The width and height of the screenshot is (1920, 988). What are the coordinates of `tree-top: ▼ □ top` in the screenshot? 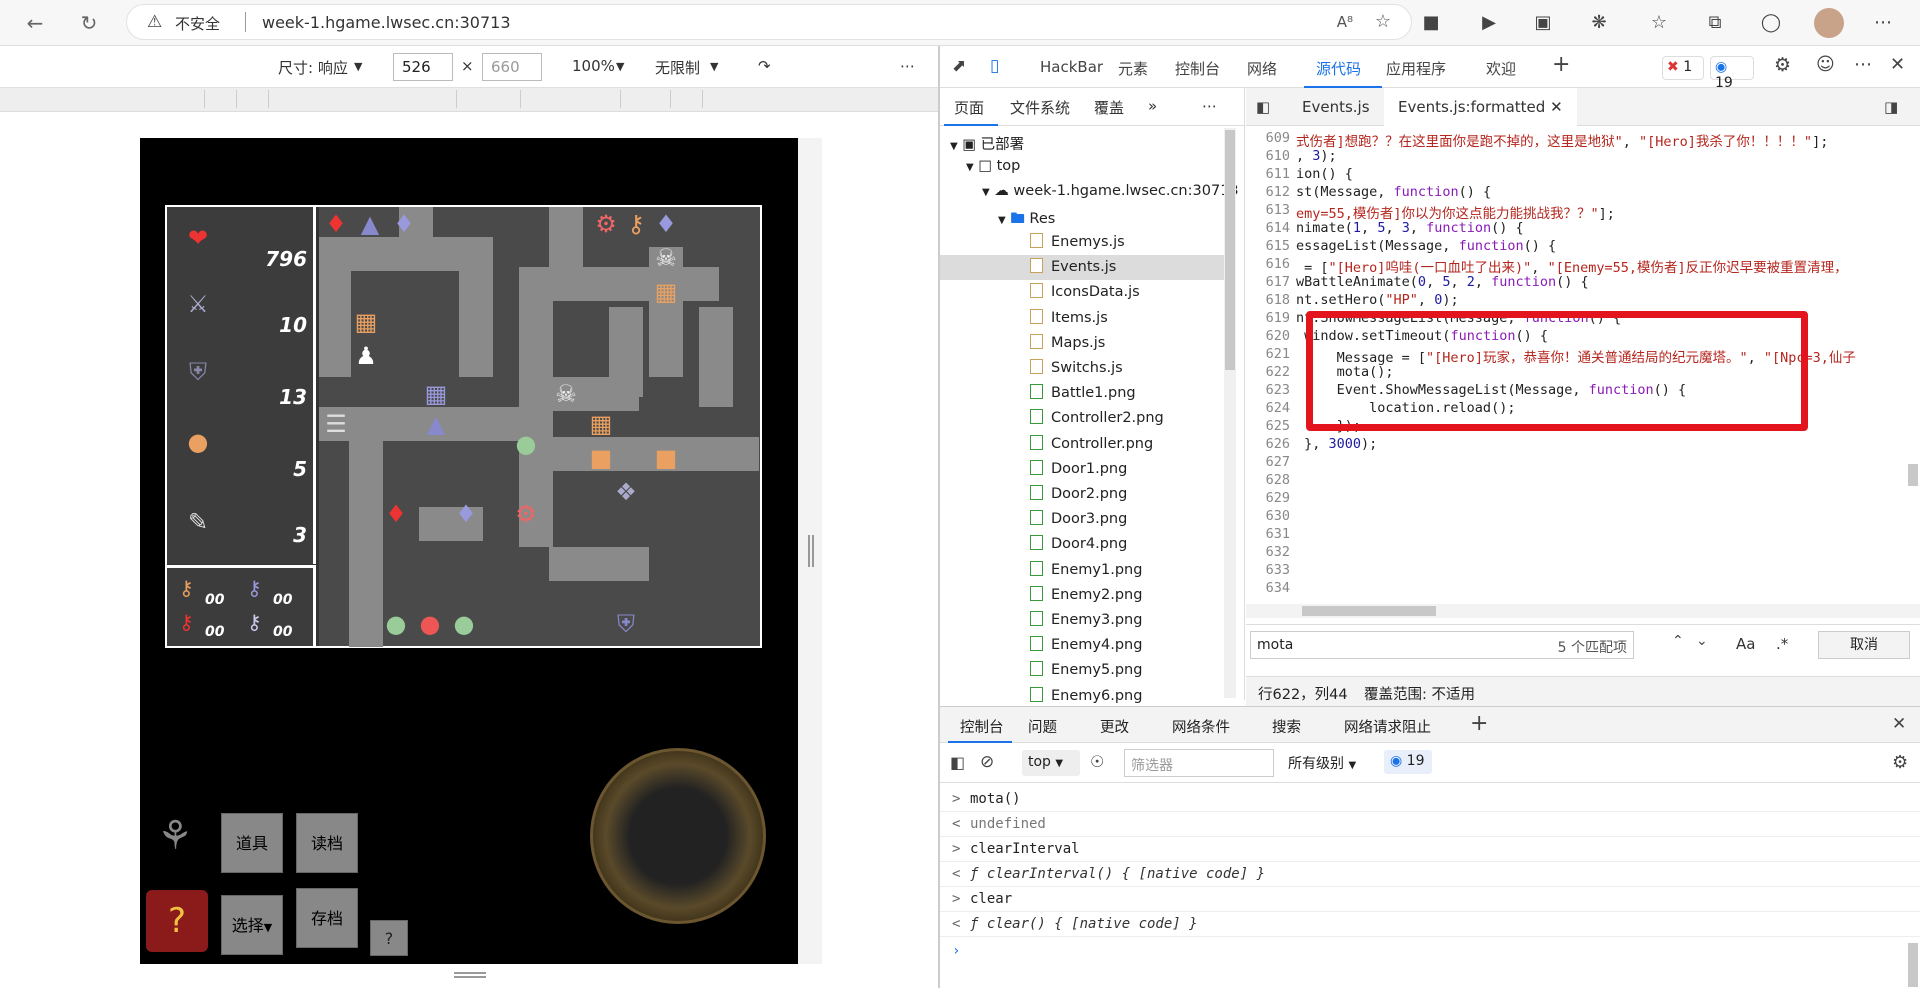 It's located at (993, 166).